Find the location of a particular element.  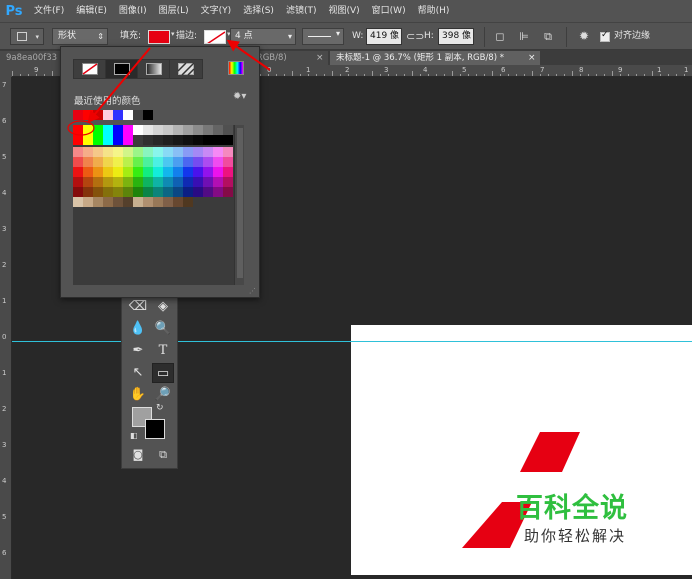

menu-item: 文字(Y) is located at coordinates (216, 11).